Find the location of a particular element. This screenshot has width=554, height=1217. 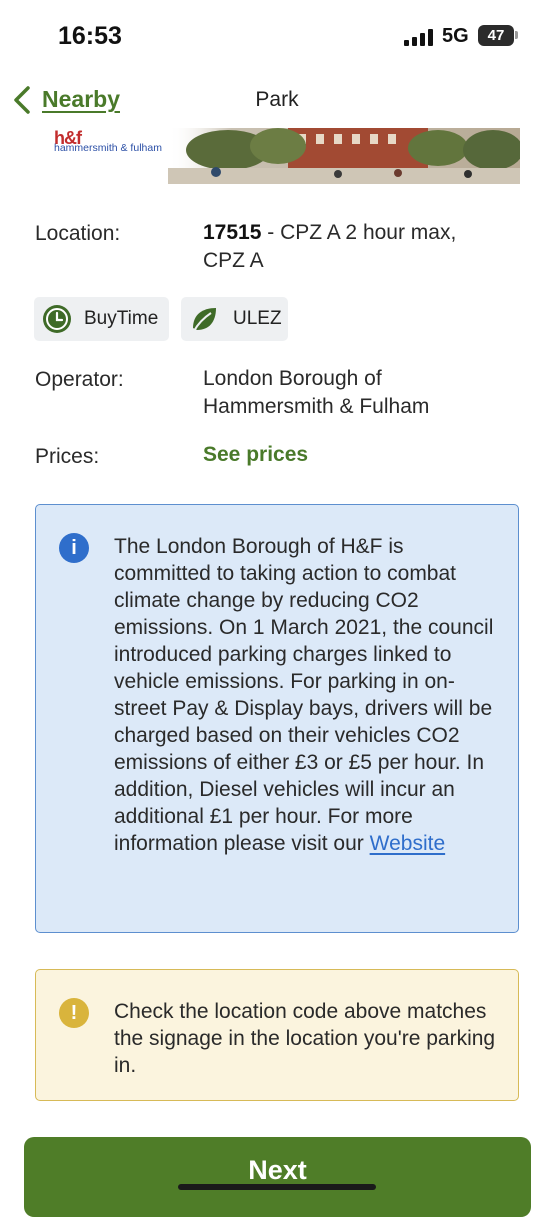

logo-text: hammersmith & fulham is located at coordinates (108, 148).